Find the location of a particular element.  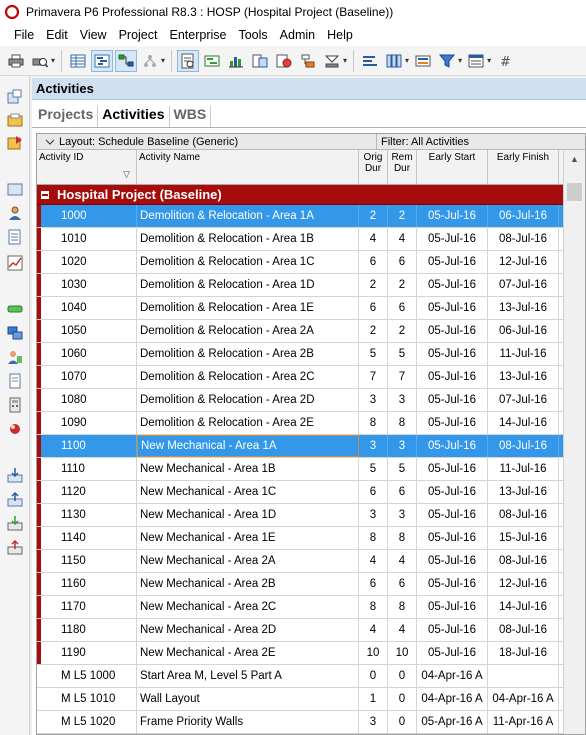

progress-icon is located at coordinates (284, 61).